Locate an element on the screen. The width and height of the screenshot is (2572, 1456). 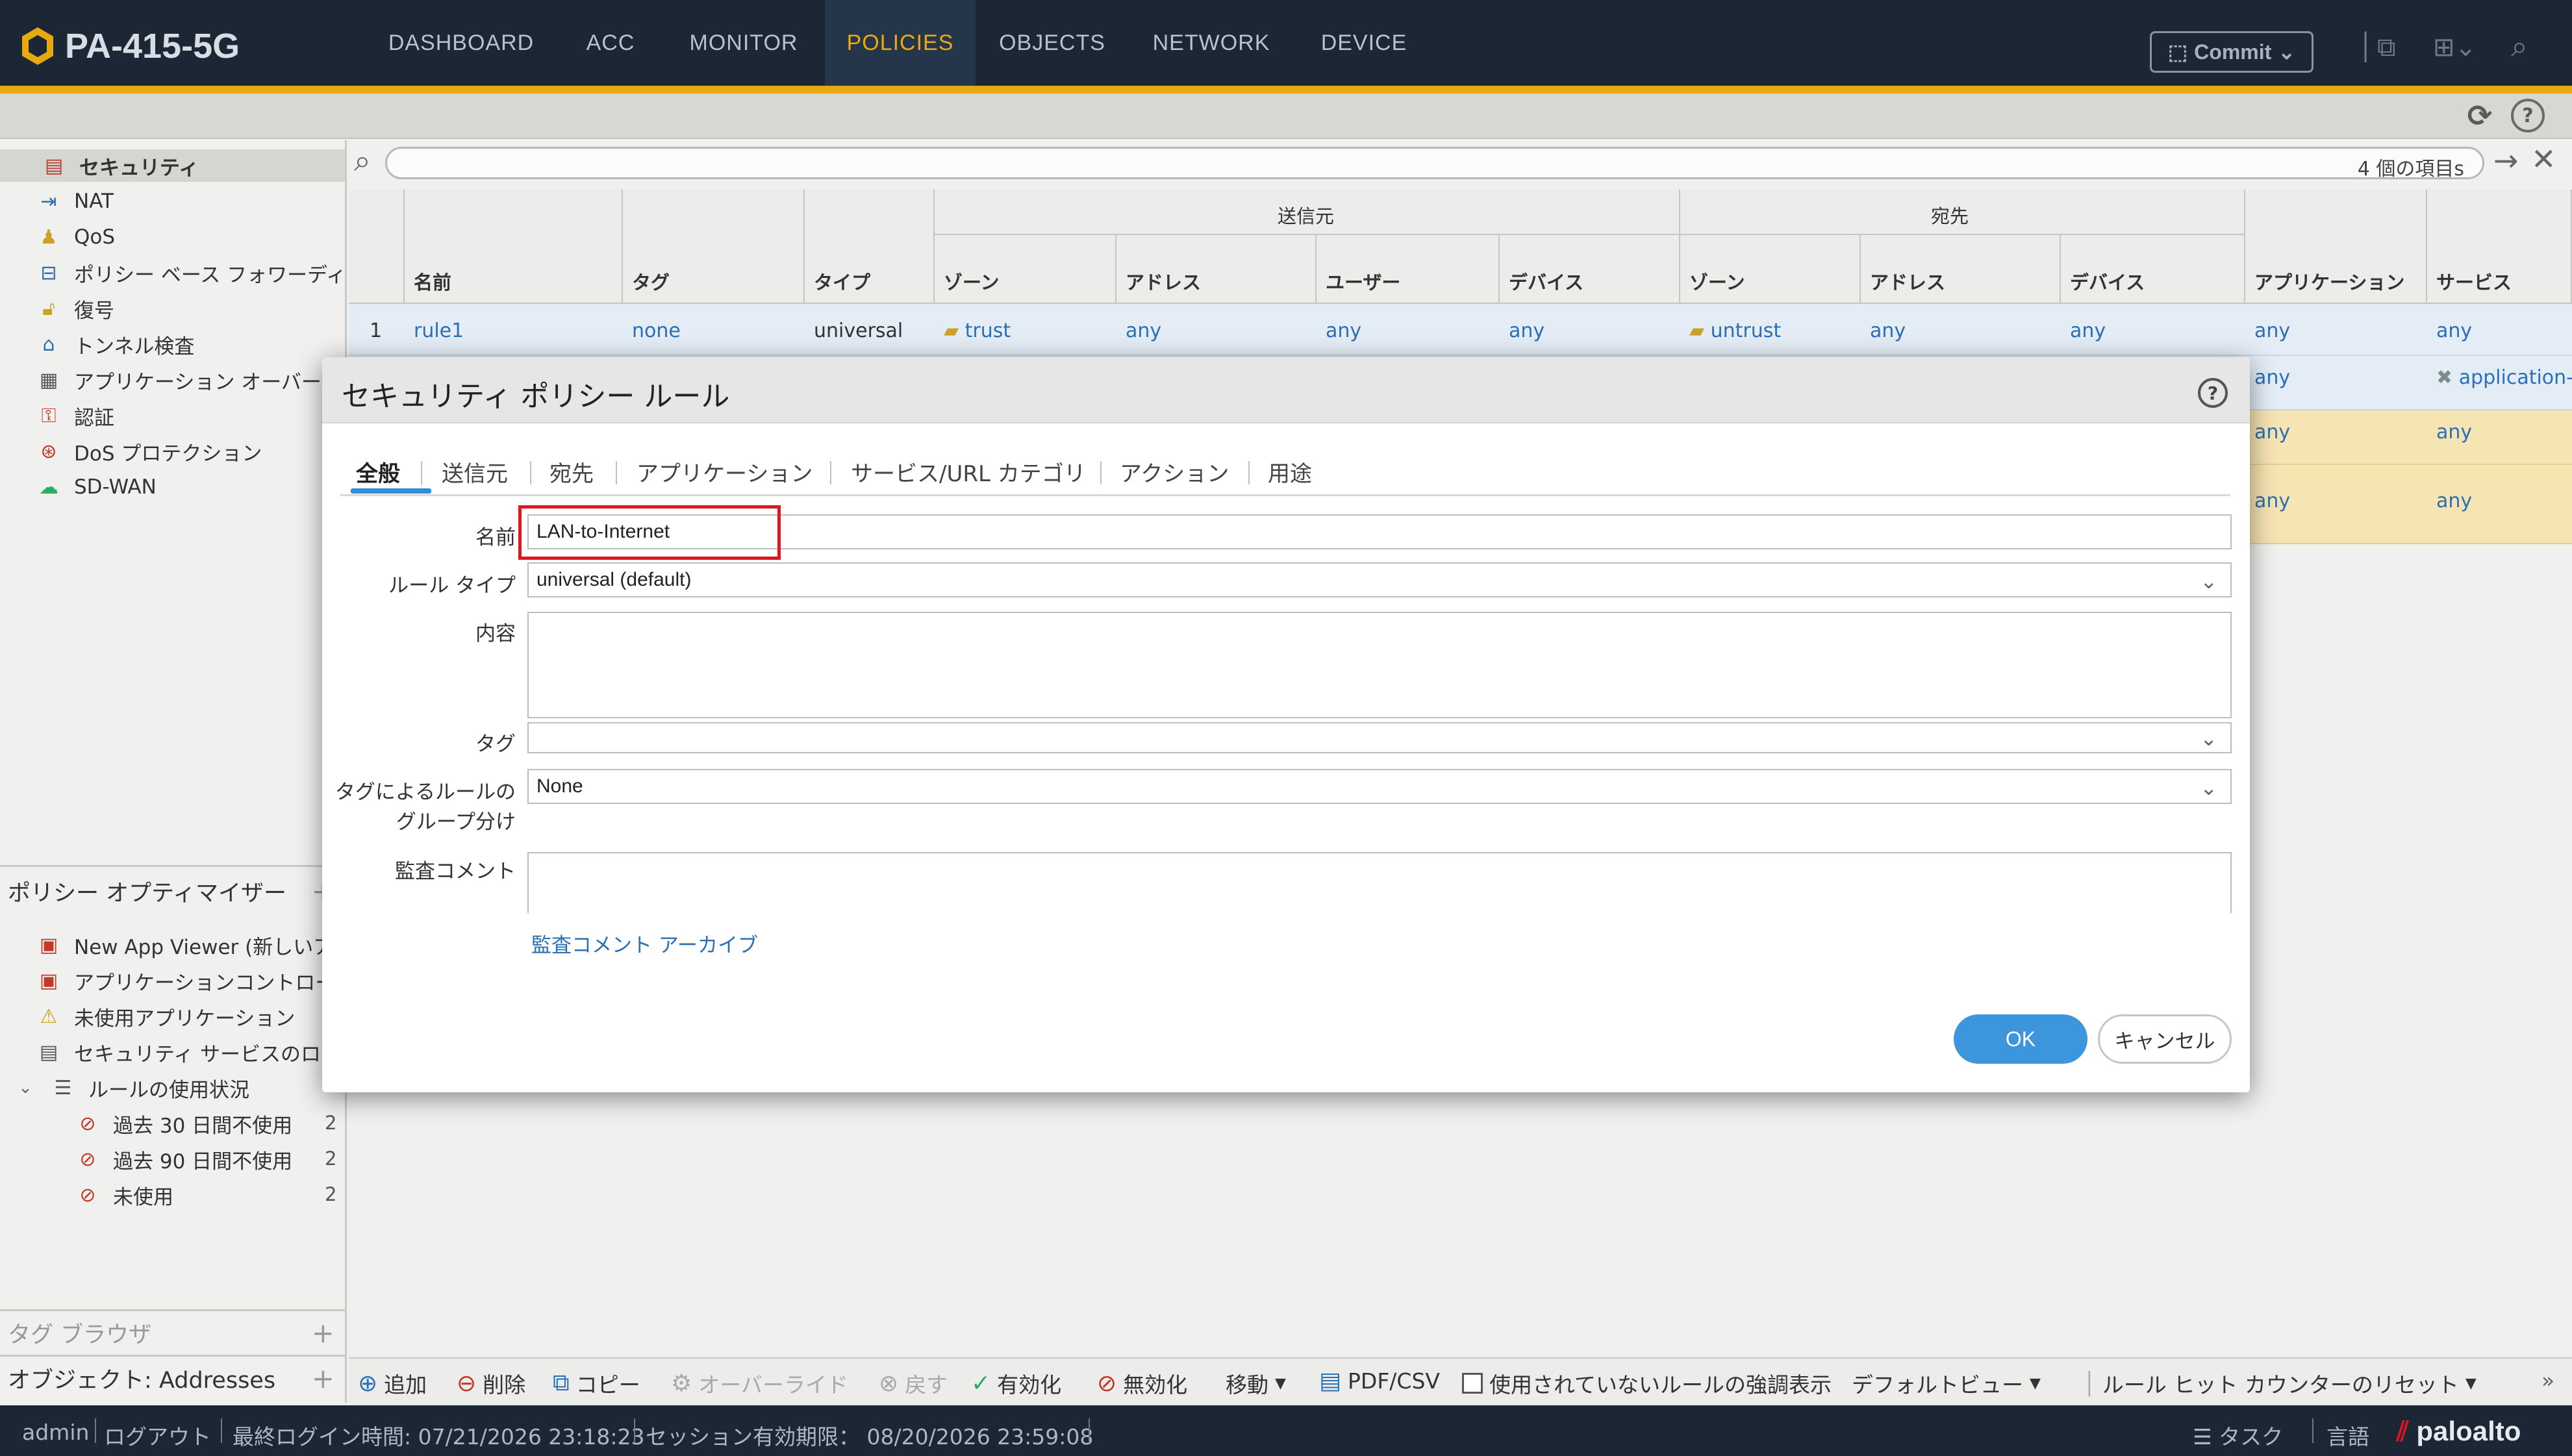
tag-browser-header: タグ ブラウザ + is located at coordinates (172, 1332).